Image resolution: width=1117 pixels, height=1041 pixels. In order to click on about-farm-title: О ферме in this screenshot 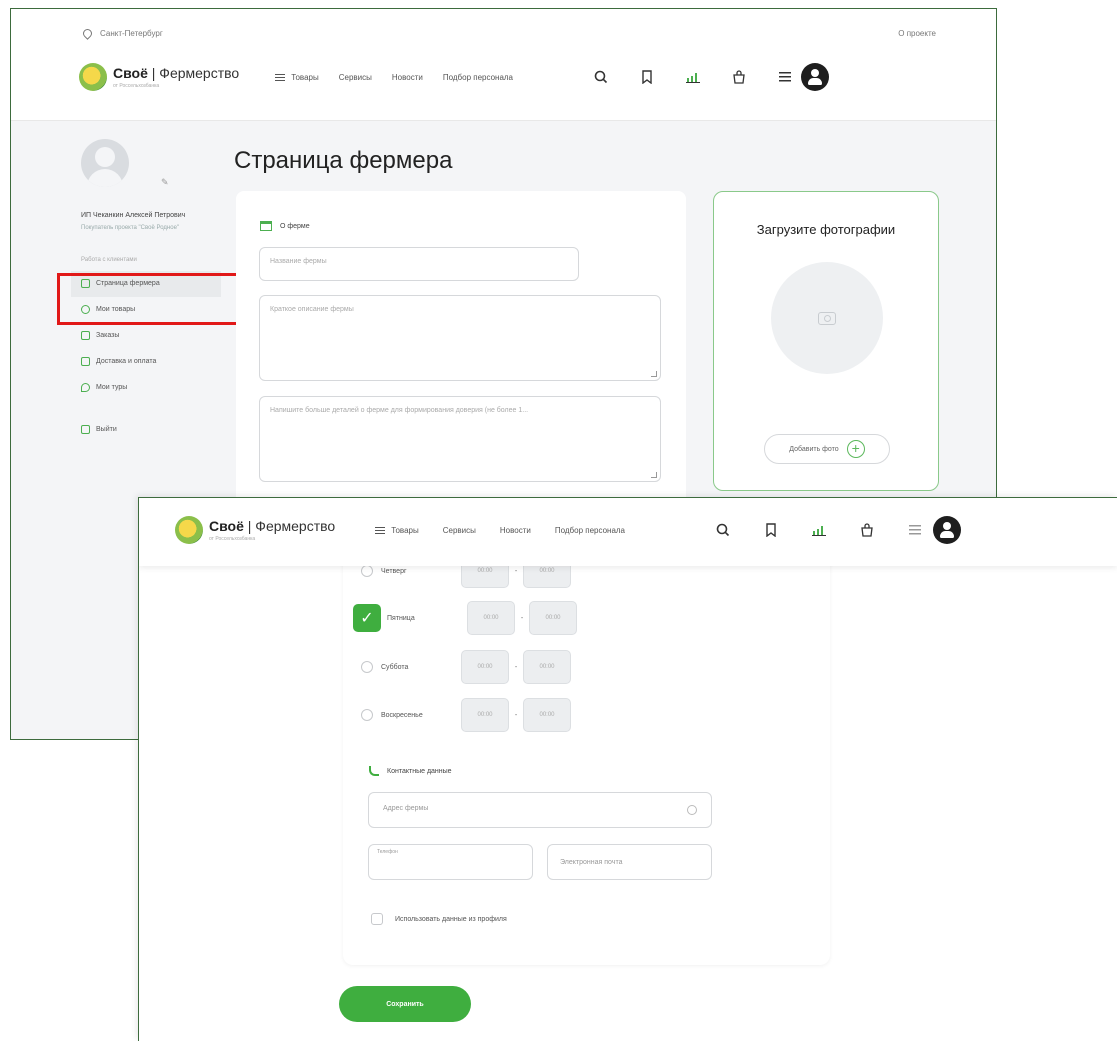, I will do `click(295, 226)`.